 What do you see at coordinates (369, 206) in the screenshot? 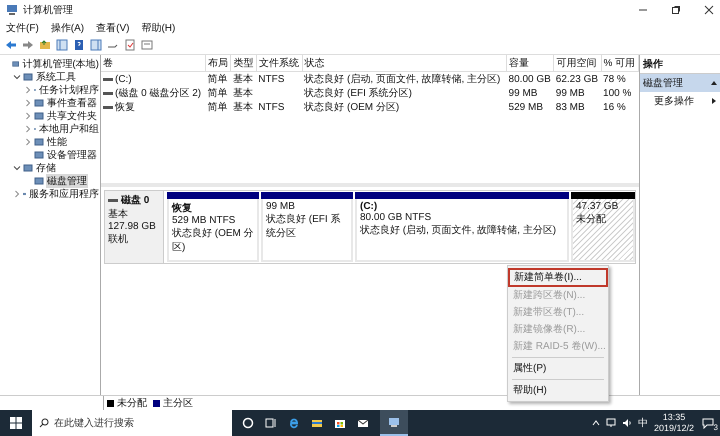
I see `partition-title: (C:)` at bounding box center [369, 206].